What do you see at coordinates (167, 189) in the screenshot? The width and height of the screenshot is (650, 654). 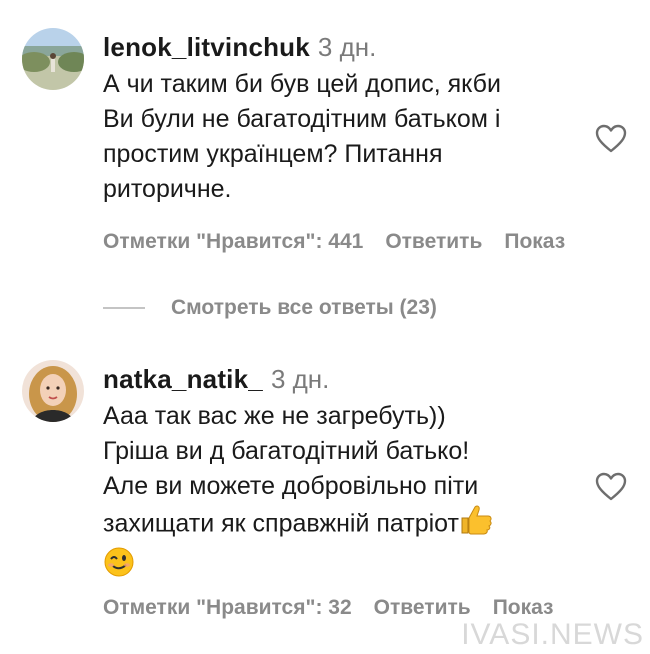 I see `comment-line: риторичне.` at bounding box center [167, 189].